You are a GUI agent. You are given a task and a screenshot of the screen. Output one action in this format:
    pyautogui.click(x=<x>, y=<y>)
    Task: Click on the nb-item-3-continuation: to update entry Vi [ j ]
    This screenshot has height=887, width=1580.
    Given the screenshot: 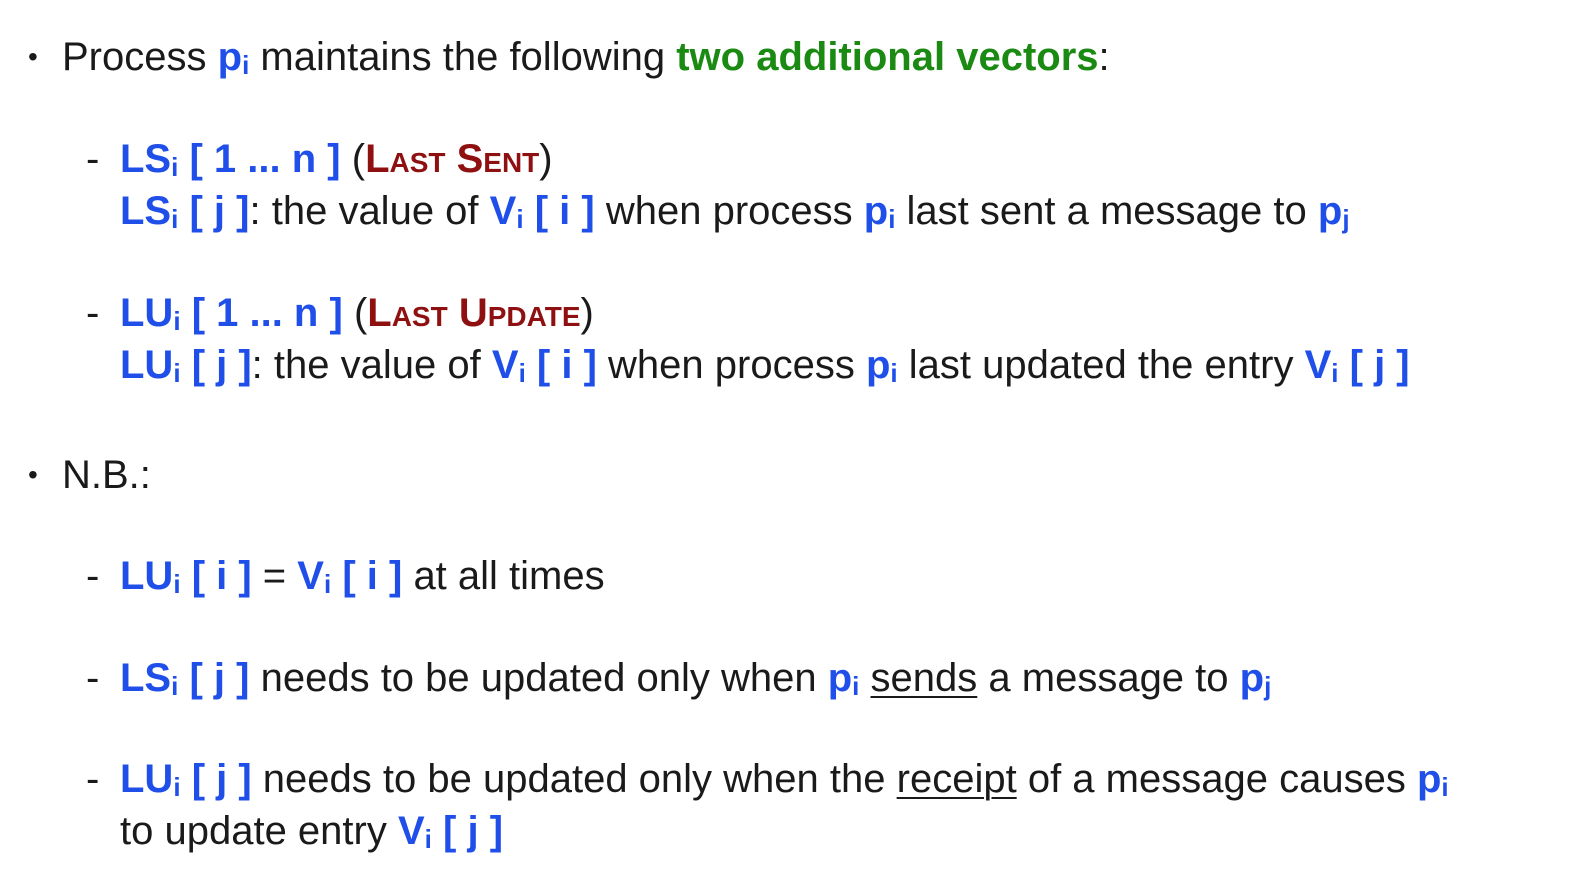 What is the action you would take?
    pyautogui.click(x=311, y=831)
    